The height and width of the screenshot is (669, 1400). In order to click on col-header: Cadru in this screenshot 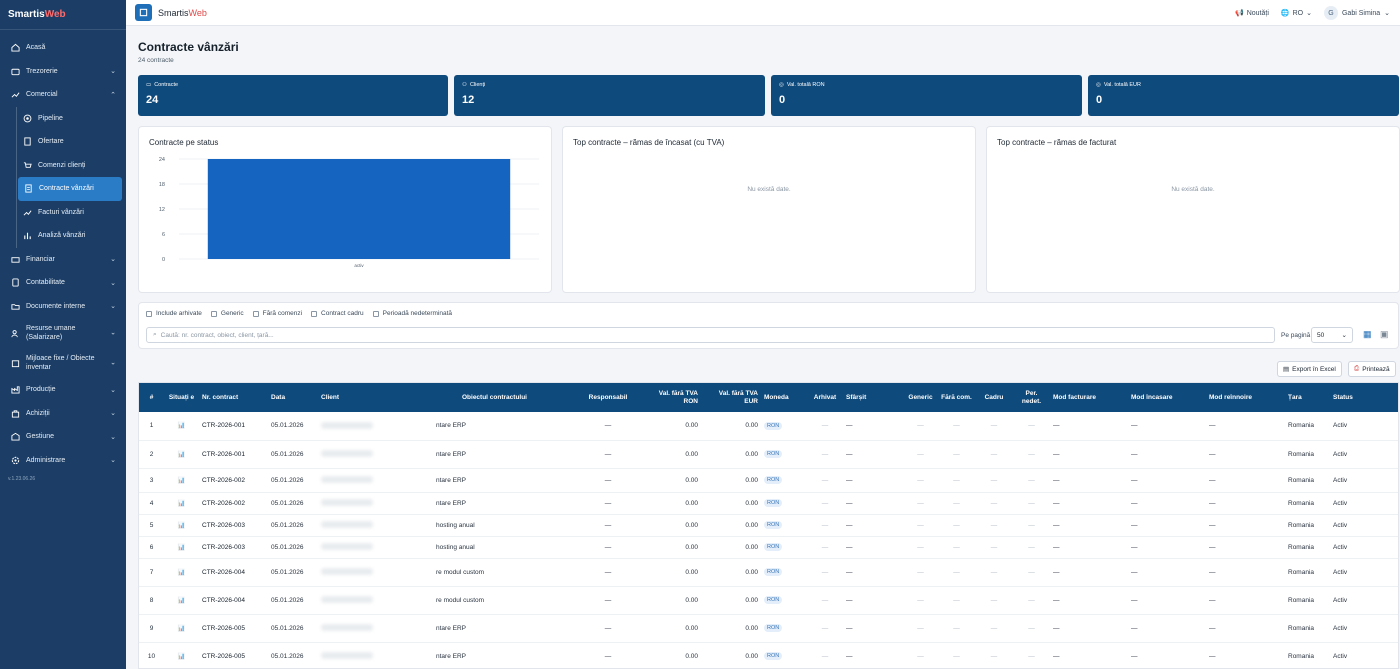, I will do `click(994, 397)`.